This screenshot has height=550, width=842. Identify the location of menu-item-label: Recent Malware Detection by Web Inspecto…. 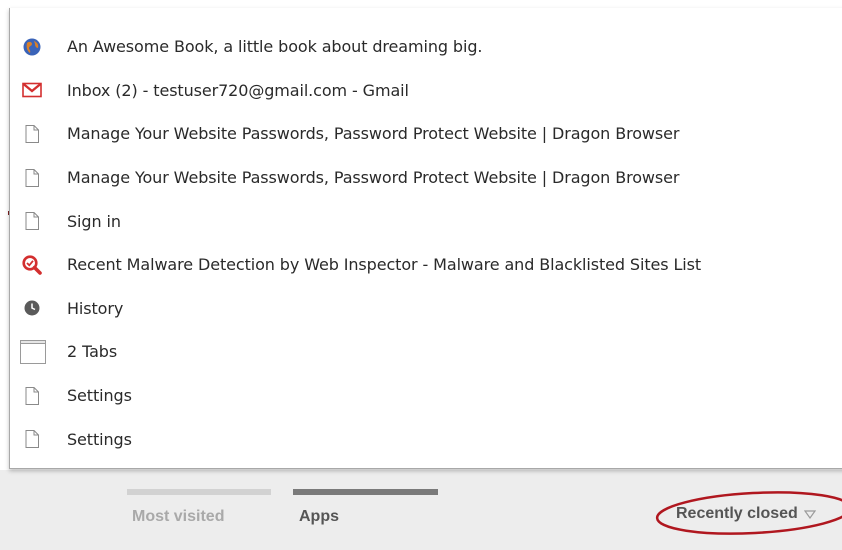
(384, 265).